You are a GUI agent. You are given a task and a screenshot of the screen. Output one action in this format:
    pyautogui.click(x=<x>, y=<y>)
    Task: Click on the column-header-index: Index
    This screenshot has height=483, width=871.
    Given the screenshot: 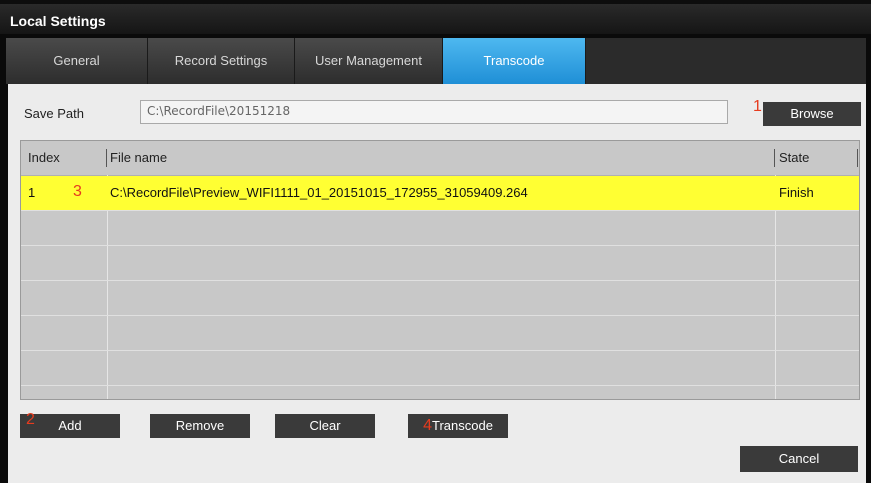 What is the action you would take?
    pyautogui.click(x=44, y=157)
    